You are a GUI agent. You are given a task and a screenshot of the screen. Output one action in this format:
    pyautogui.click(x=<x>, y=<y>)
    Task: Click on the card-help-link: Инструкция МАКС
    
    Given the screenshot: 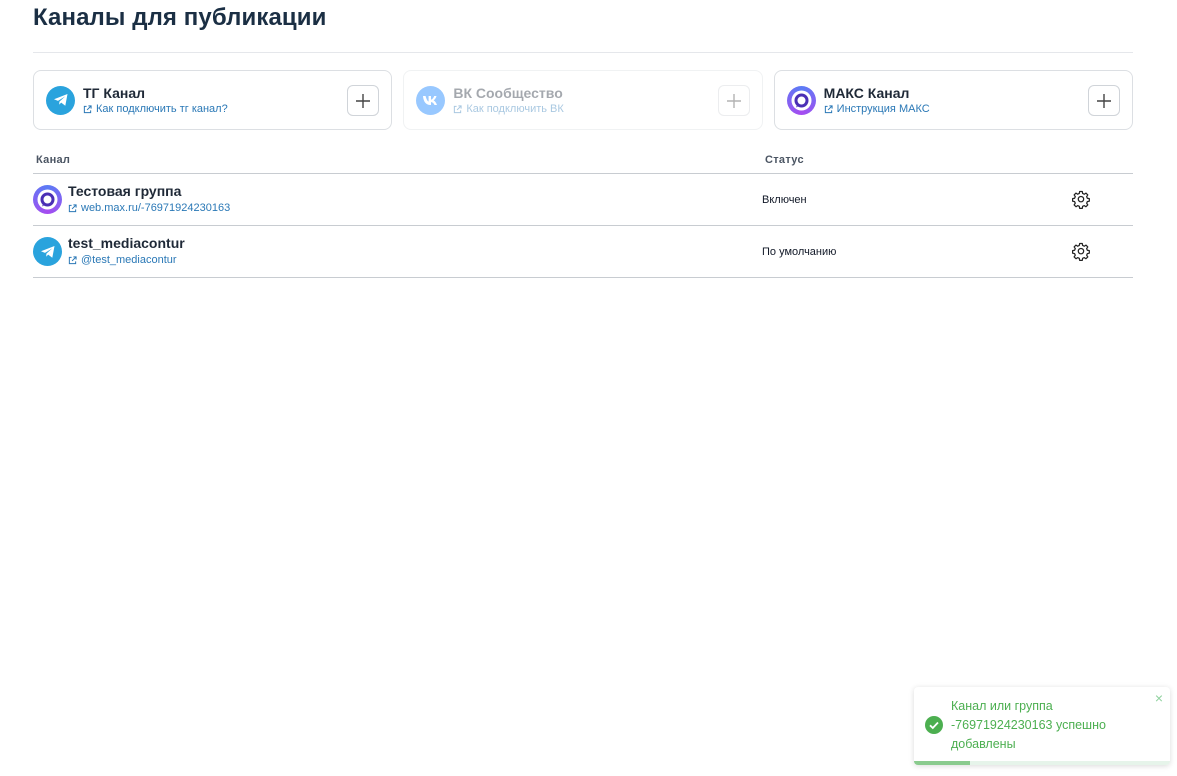 What is the action you would take?
    pyautogui.click(x=877, y=109)
    